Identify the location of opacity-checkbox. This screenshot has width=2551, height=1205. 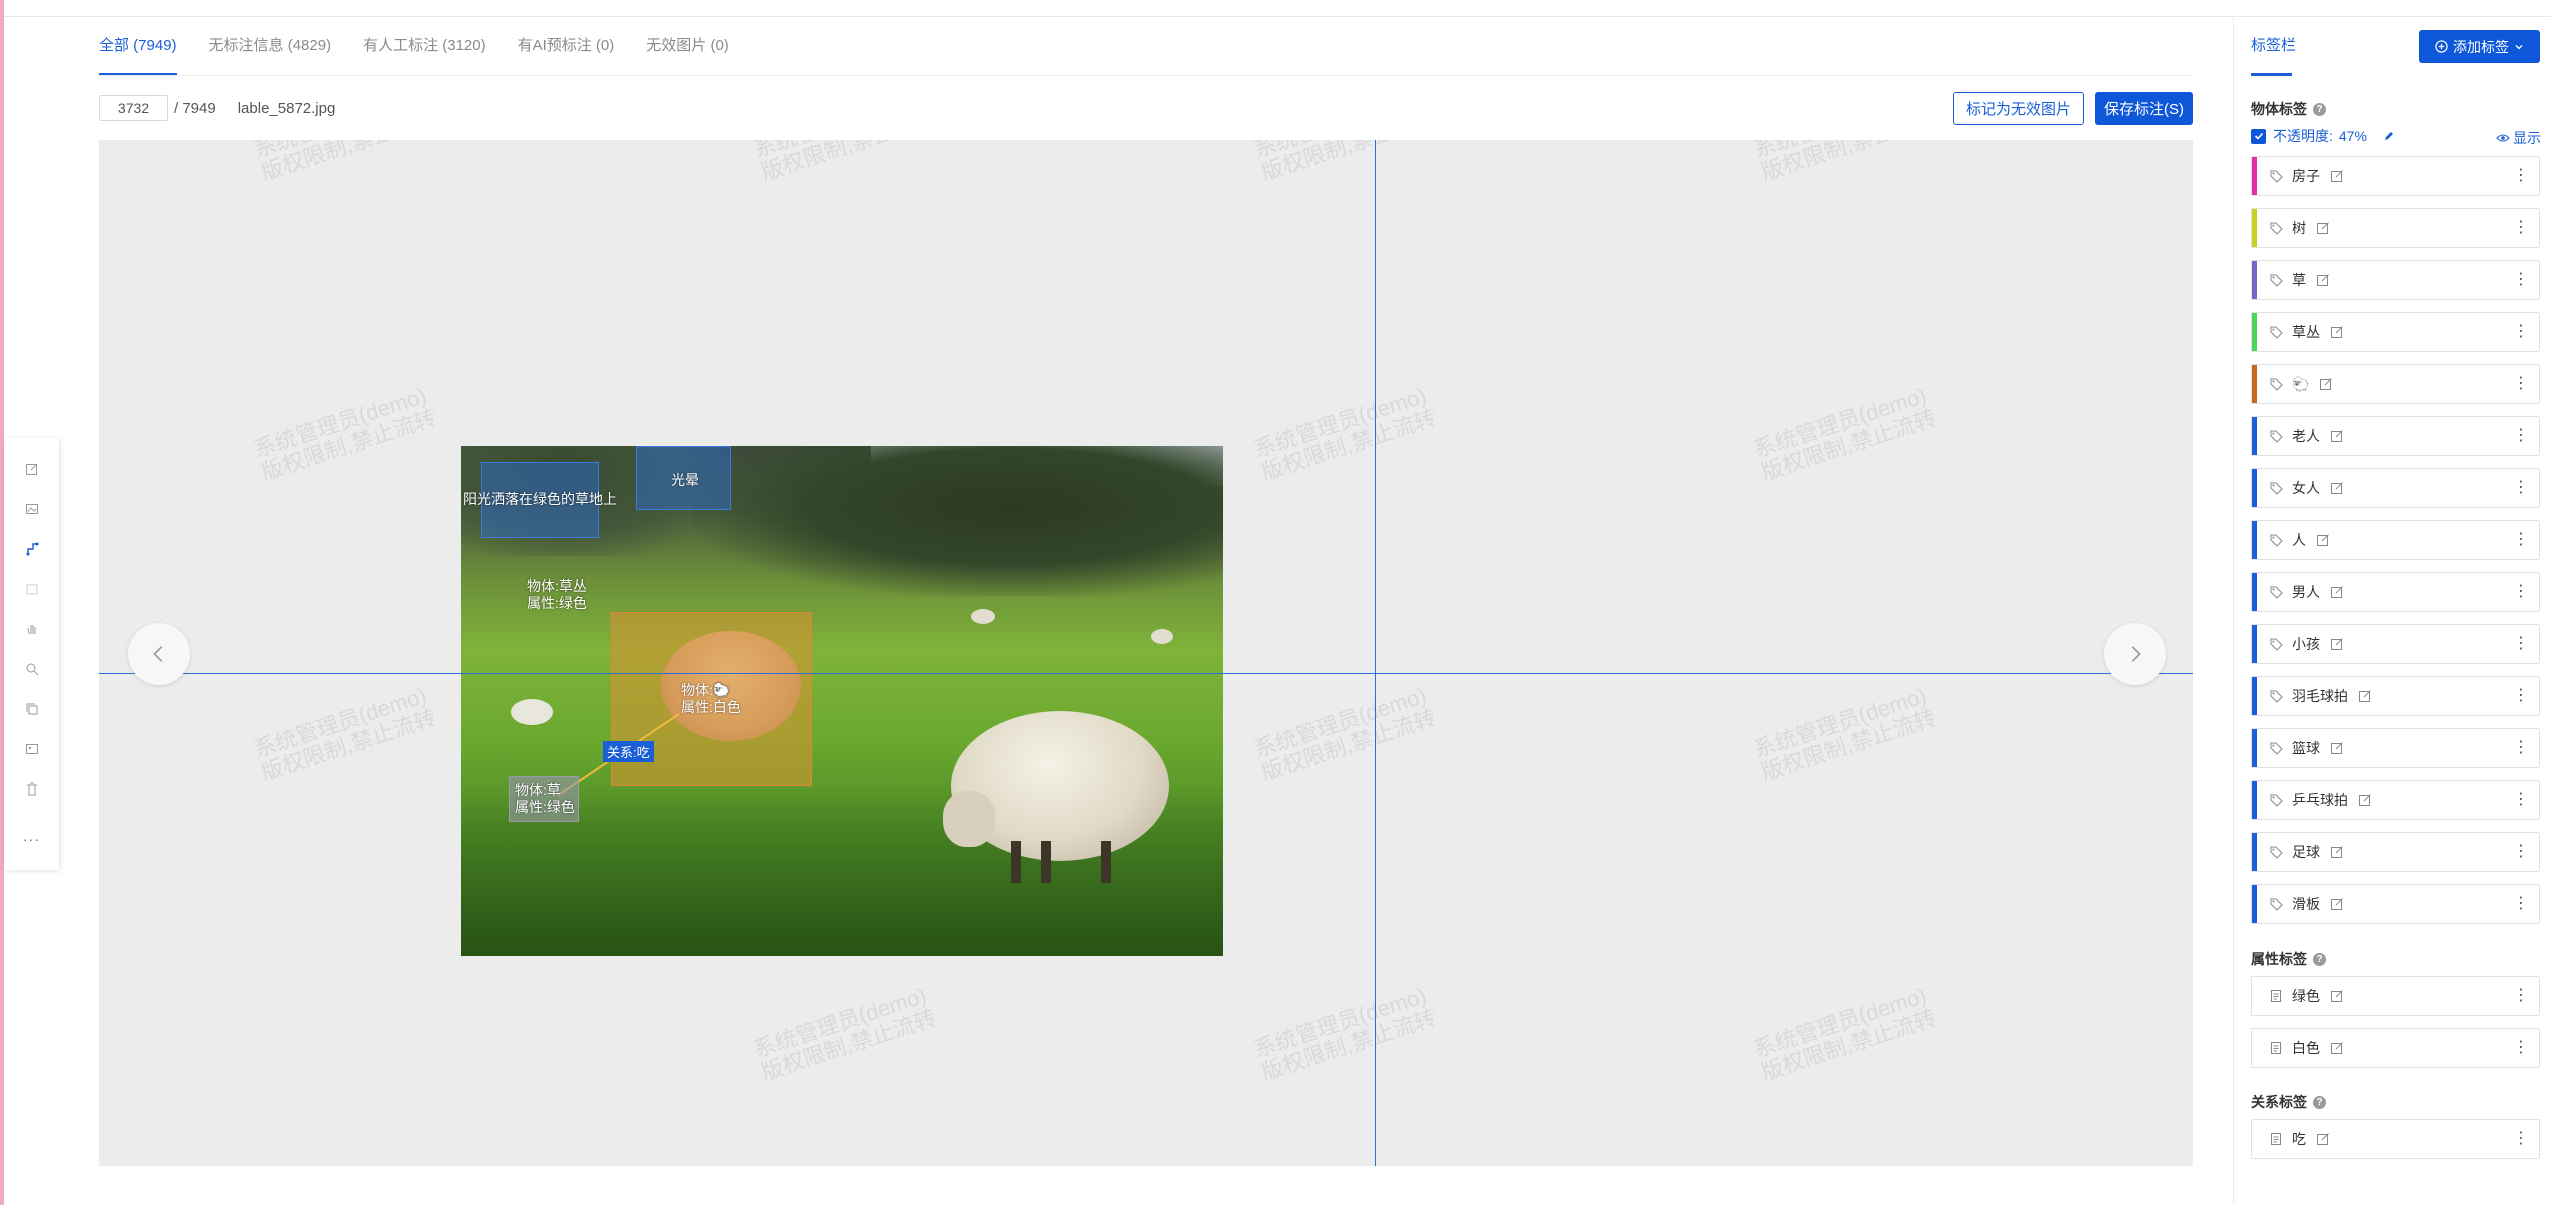
(2258, 136).